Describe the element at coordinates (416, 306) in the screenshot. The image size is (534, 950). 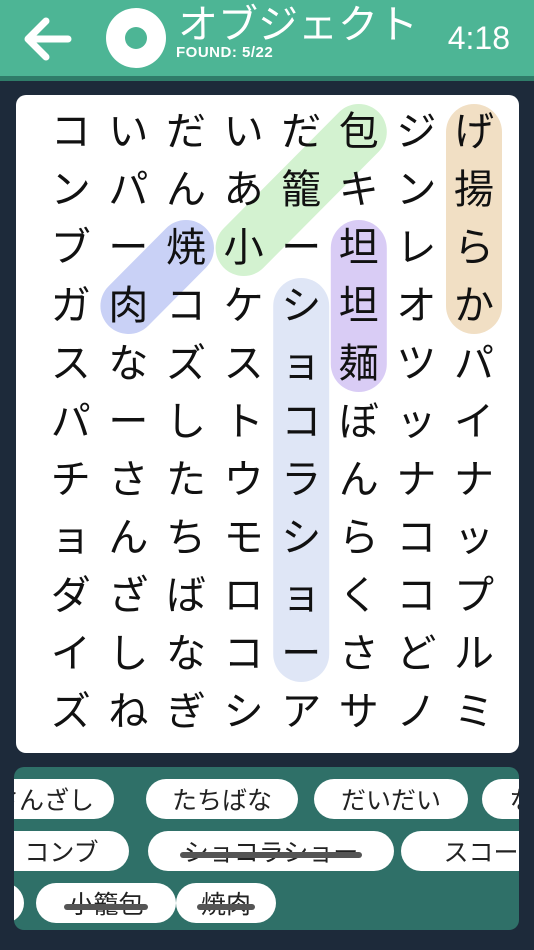
I see `grid-cell: オ` at that location.